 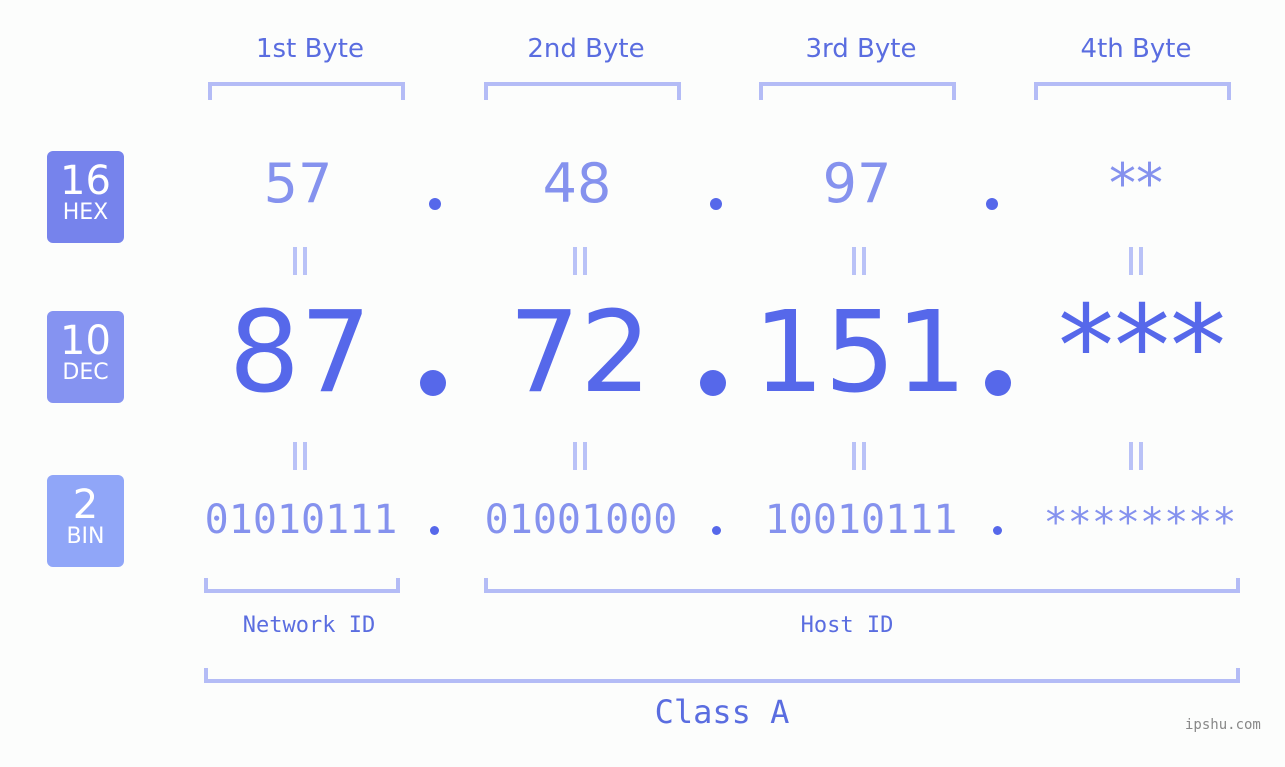 What do you see at coordinates (85, 181) in the screenshot?
I see `hex-base: 16` at bounding box center [85, 181].